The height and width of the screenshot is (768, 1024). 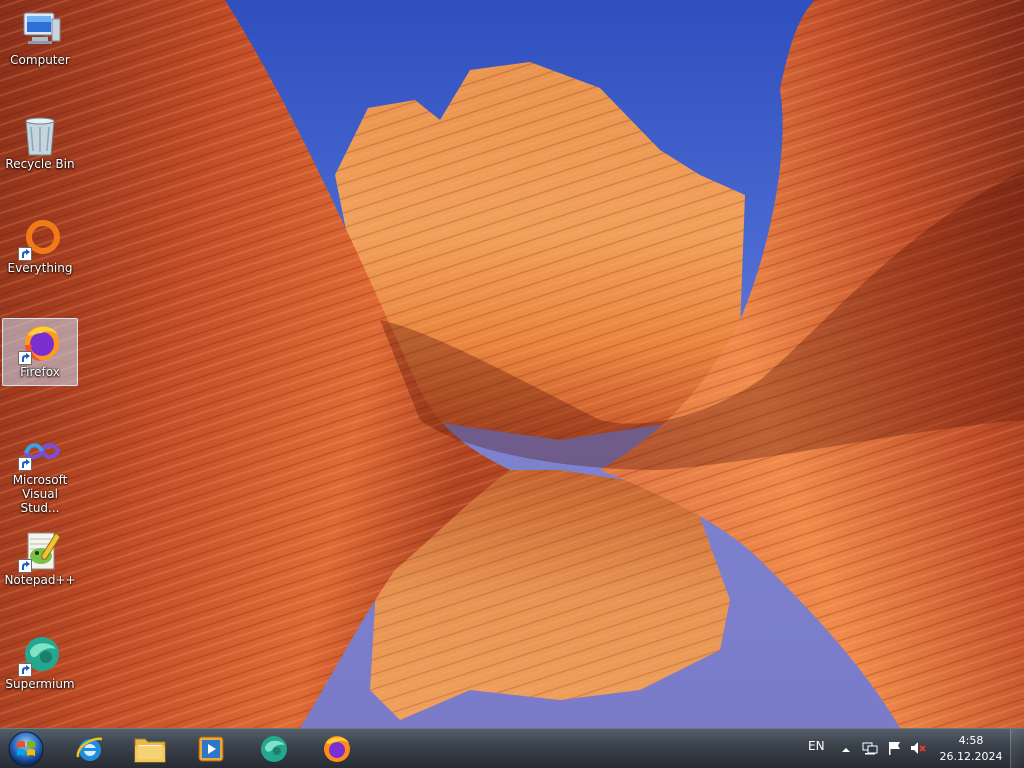 I want to click on desktop-icon-notepad-plus-plus: Notepad++, so click(x=40, y=560).